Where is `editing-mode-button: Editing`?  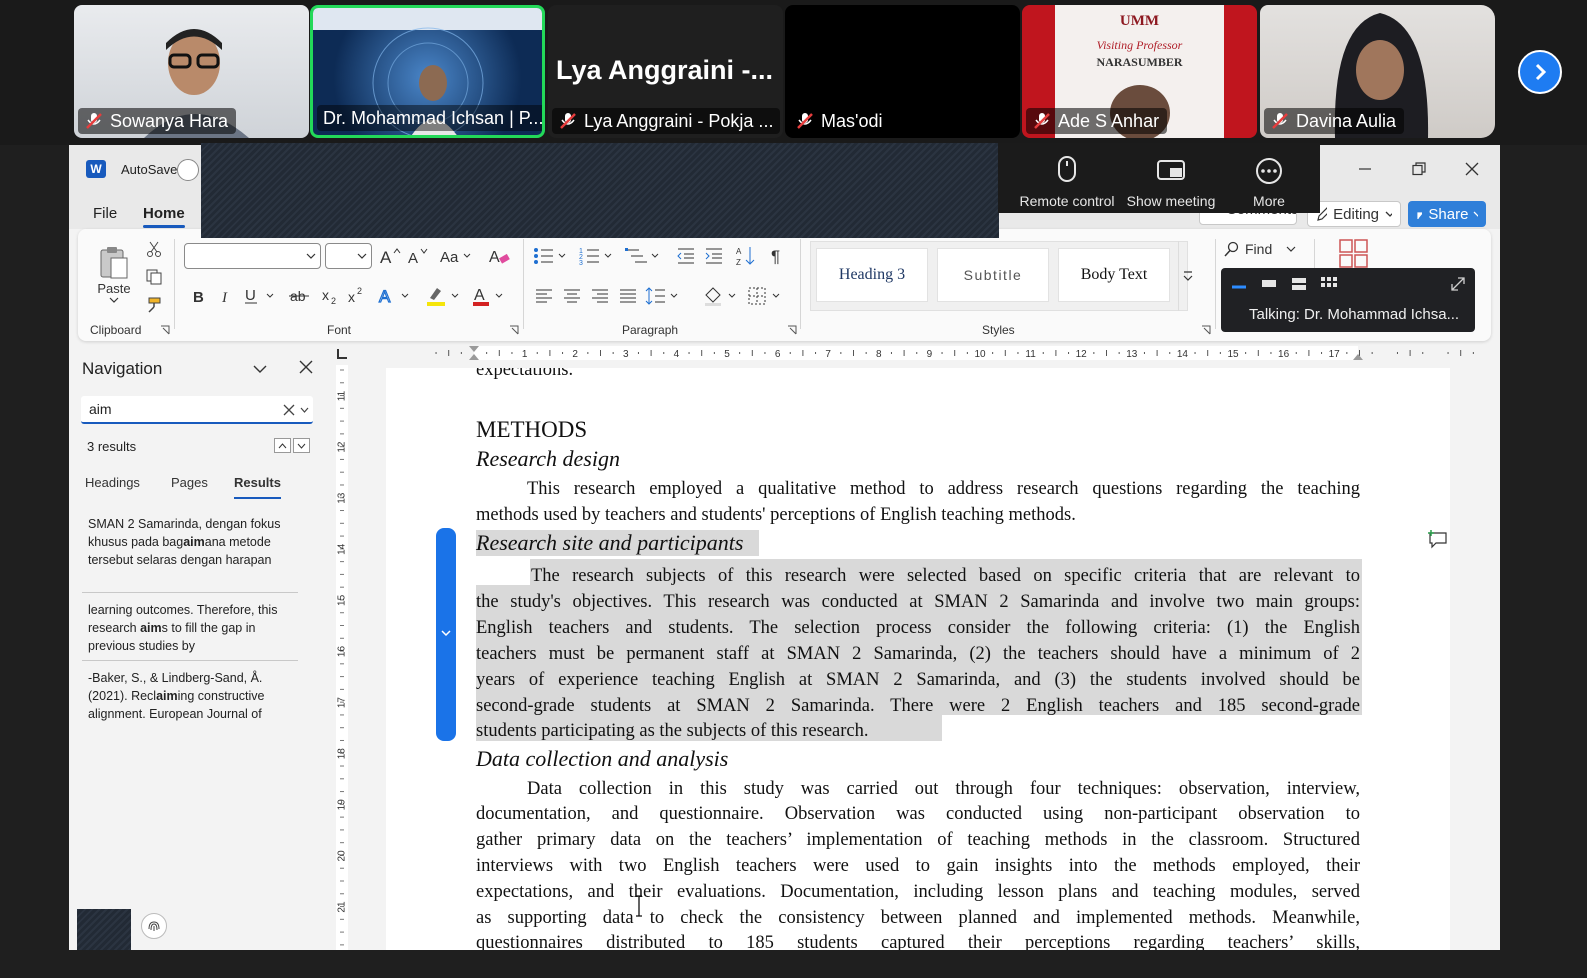 editing-mode-button: Editing is located at coordinates (1354, 214).